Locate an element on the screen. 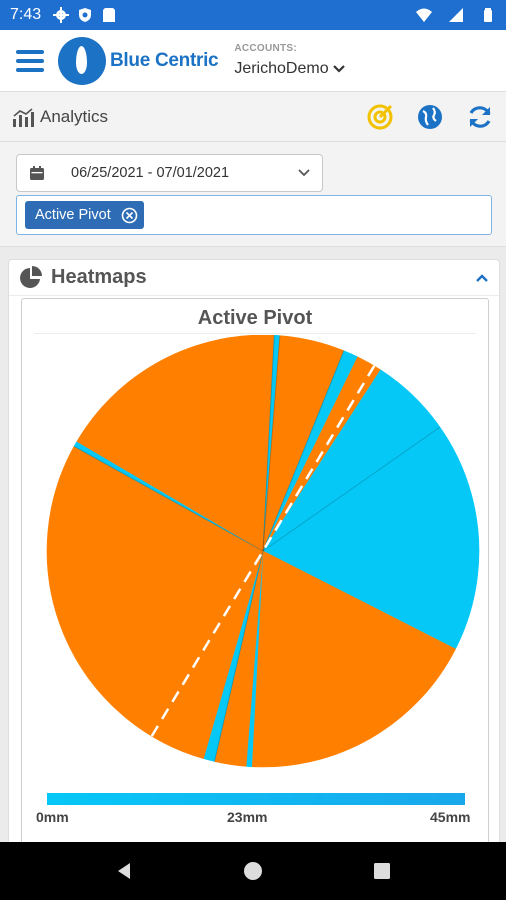 This screenshot has height=900, width=506. date-range-select: 06/25/2021 - 07/01/2021 is located at coordinates (169, 173).